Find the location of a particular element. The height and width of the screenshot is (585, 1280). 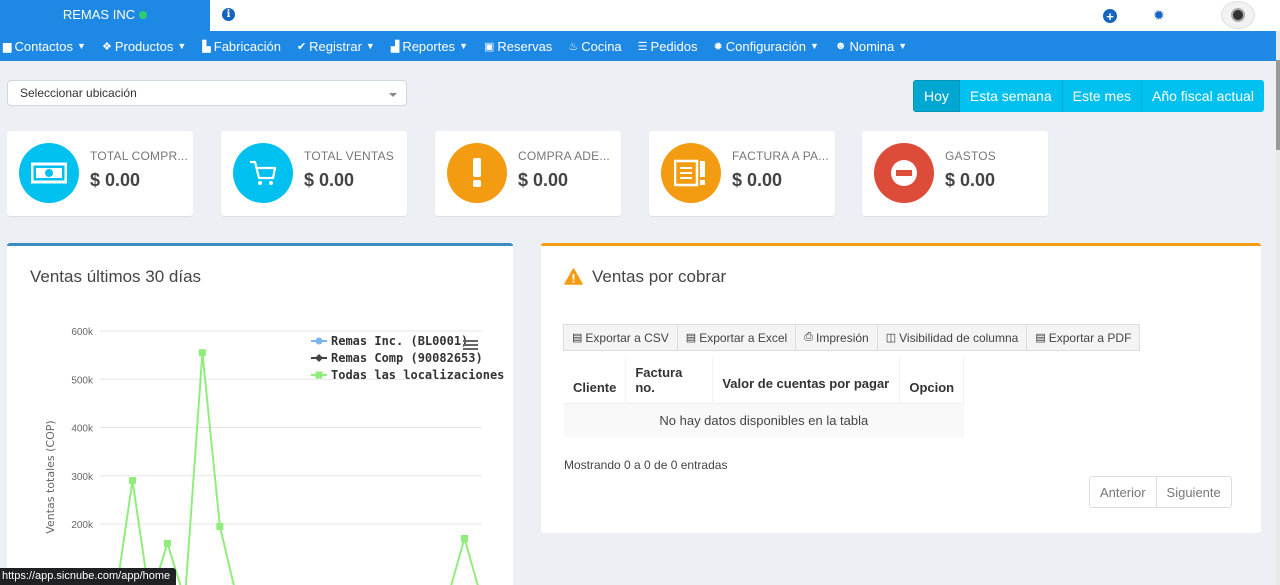

nav-item-pedidos: ☰ Pedidos is located at coordinates (668, 46).